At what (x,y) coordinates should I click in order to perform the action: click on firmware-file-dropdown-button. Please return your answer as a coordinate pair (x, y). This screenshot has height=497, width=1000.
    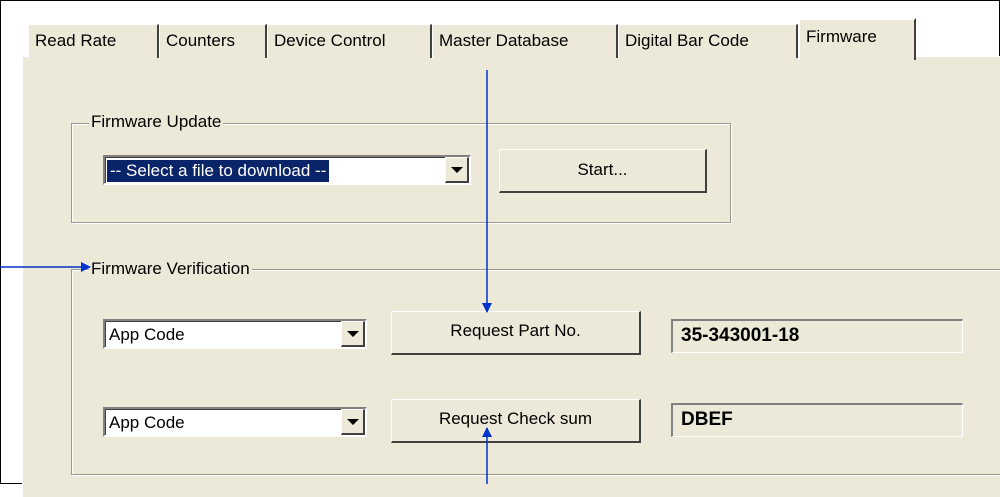
    Looking at the image, I should click on (457, 170).